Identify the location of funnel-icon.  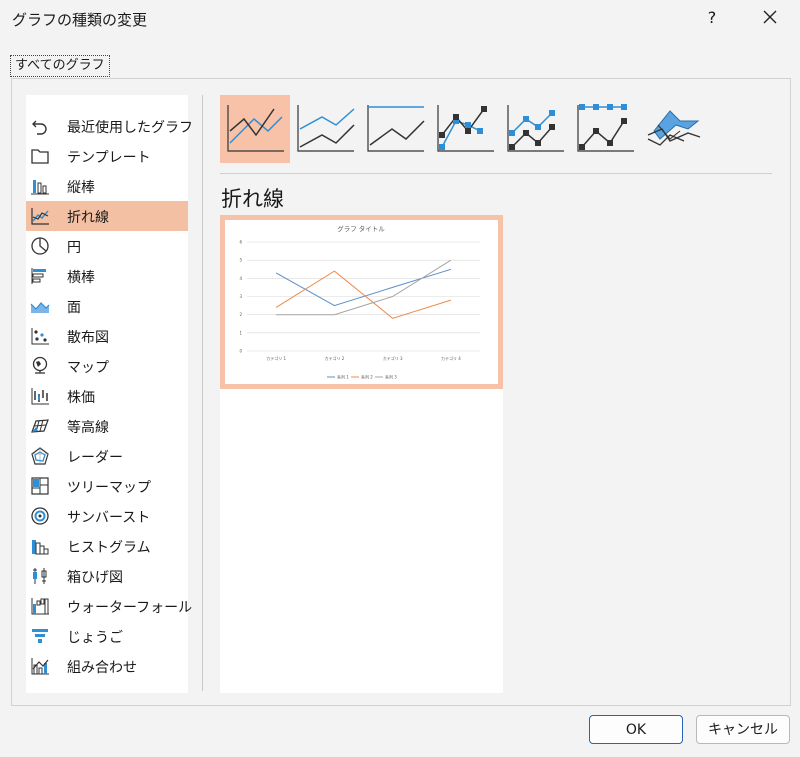
(40, 636).